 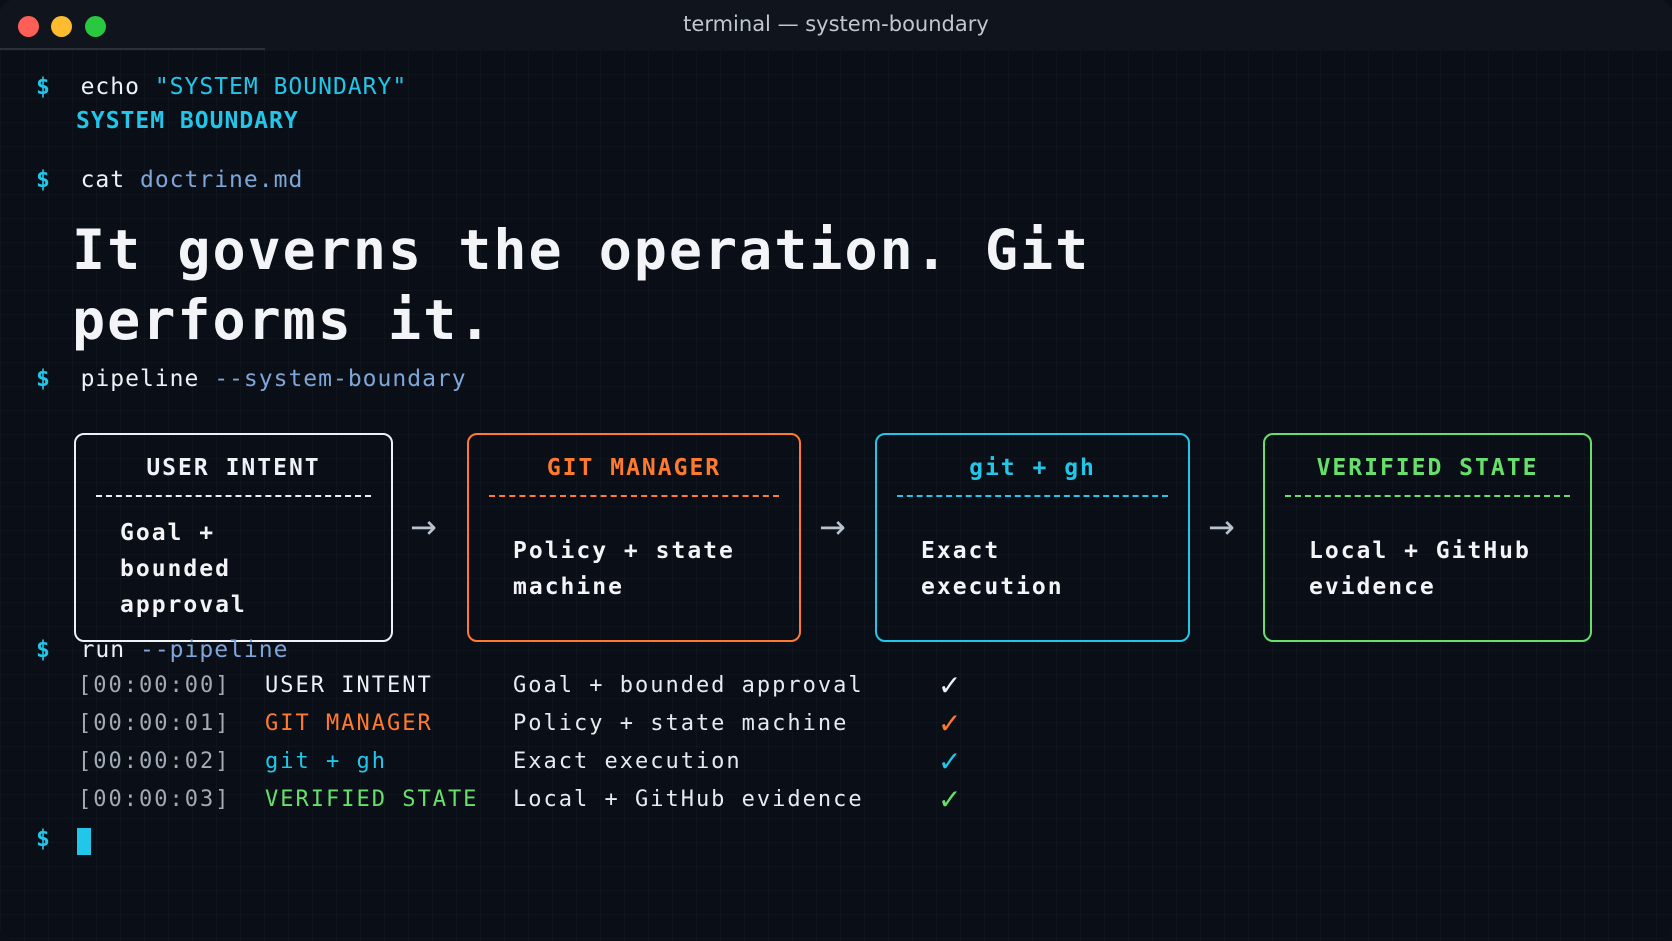 What do you see at coordinates (154, 723) in the screenshot?
I see `log-timestamp: [00:00:01]` at bounding box center [154, 723].